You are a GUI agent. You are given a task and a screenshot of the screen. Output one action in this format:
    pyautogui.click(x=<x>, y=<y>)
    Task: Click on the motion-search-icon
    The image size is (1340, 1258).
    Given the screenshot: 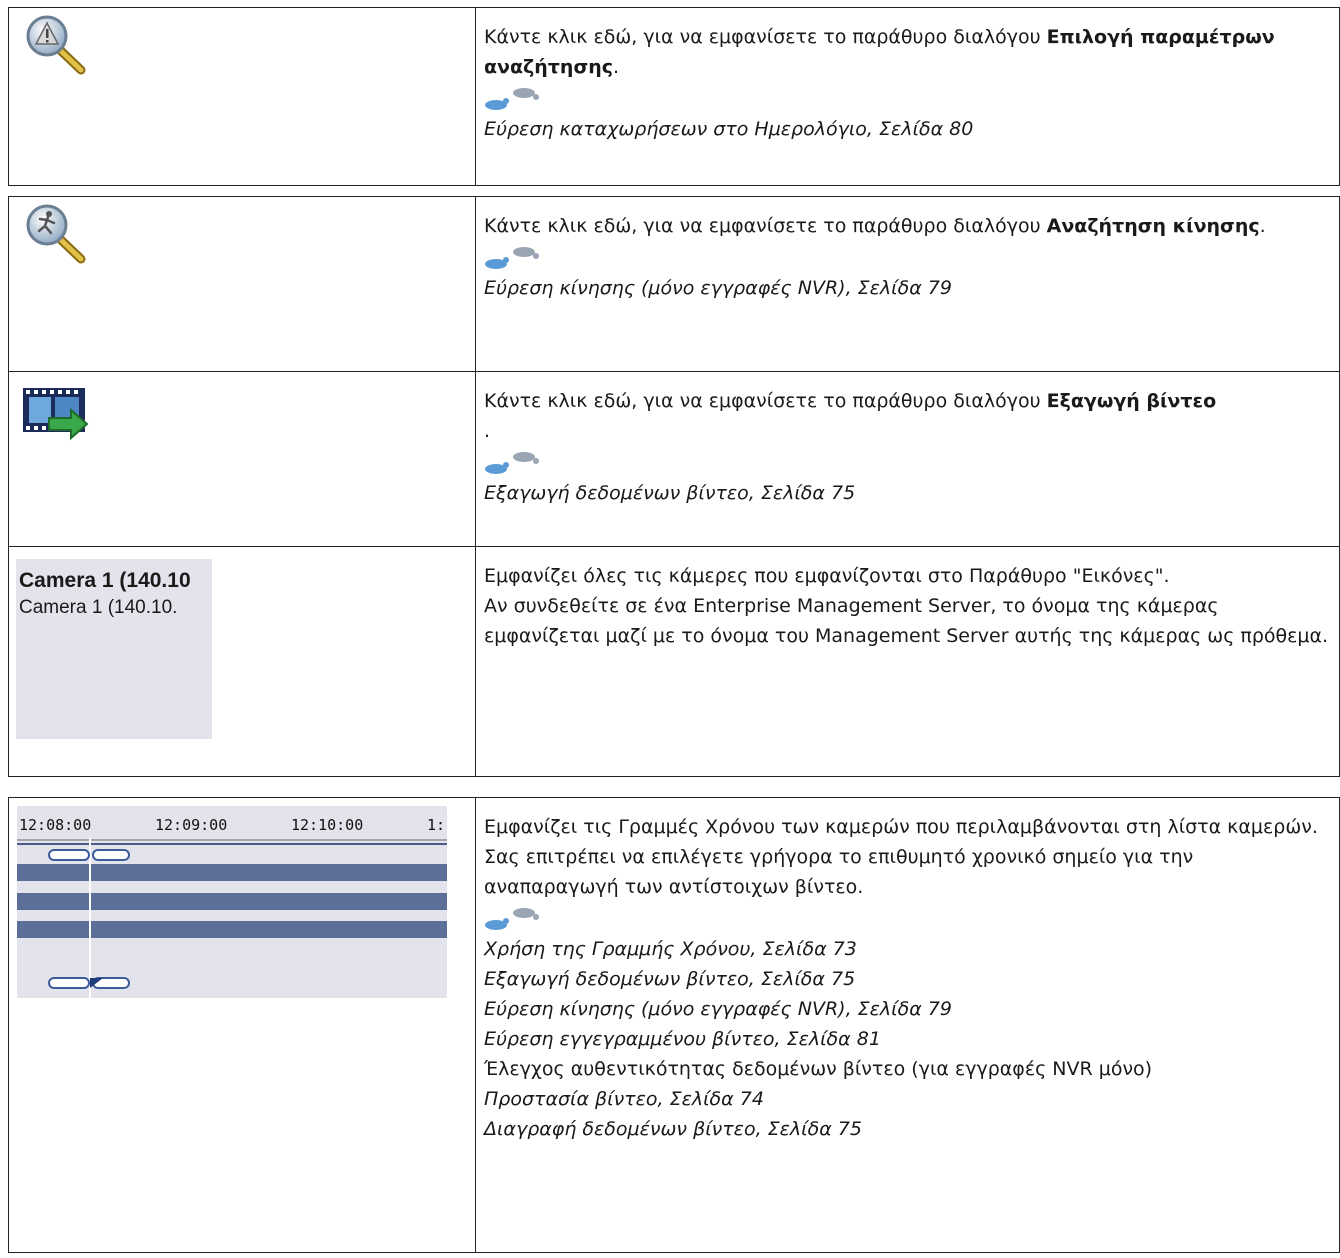 What is the action you would take?
    pyautogui.click(x=63, y=238)
    